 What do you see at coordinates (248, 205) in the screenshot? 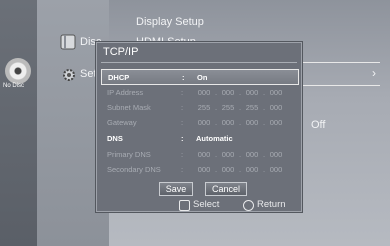
I see `return-key-icon` at bounding box center [248, 205].